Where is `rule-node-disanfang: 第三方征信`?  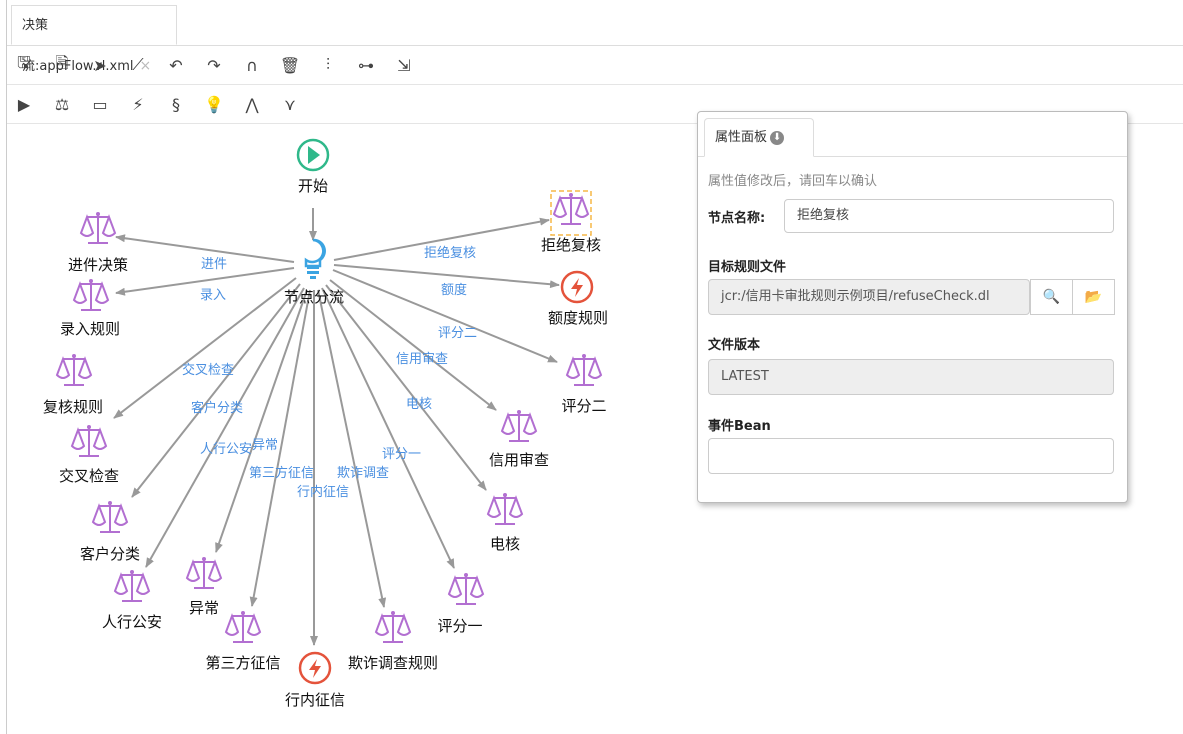
rule-node-disanfang: 第三方征信 is located at coordinates (243, 641).